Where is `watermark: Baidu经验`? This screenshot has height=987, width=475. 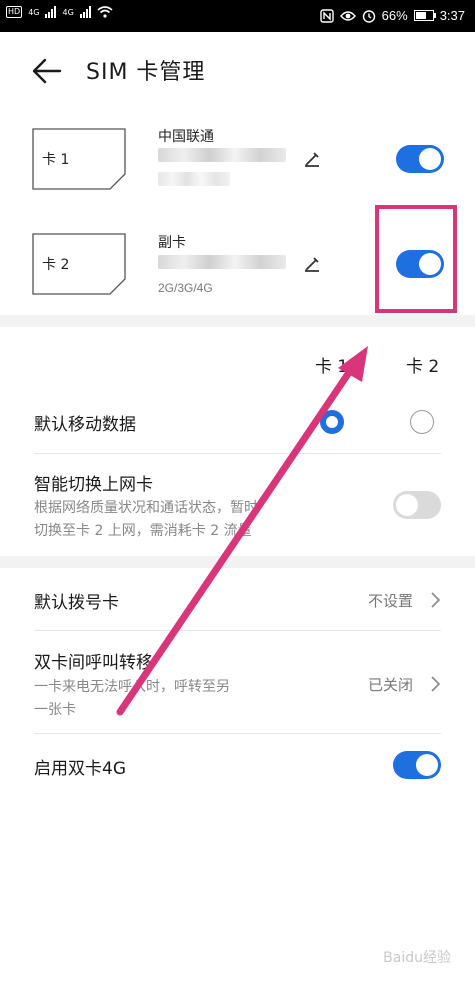 watermark: Baidu经验 is located at coordinates (417, 958).